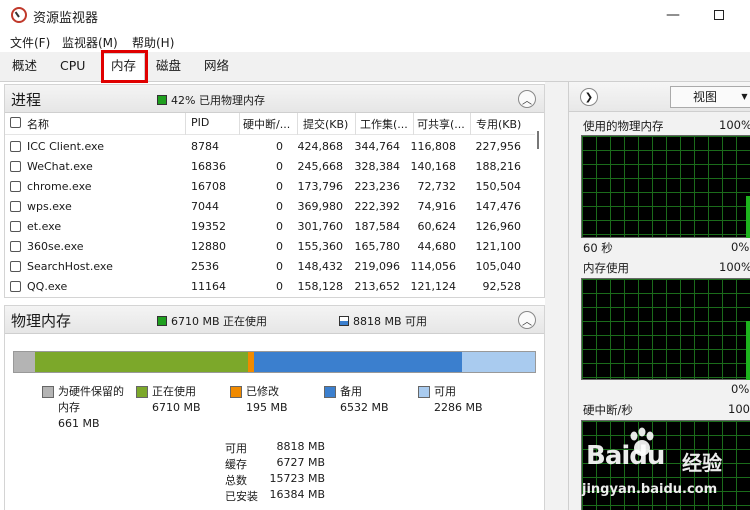 The image size is (750, 510). Describe the element at coordinates (208, 246) in the screenshot. I see `process-pid: 12880` at that location.